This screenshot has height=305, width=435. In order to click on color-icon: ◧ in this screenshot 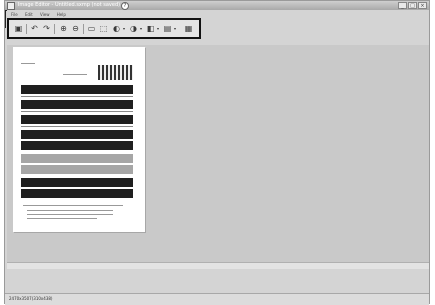, I will do `click(150, 28)`.